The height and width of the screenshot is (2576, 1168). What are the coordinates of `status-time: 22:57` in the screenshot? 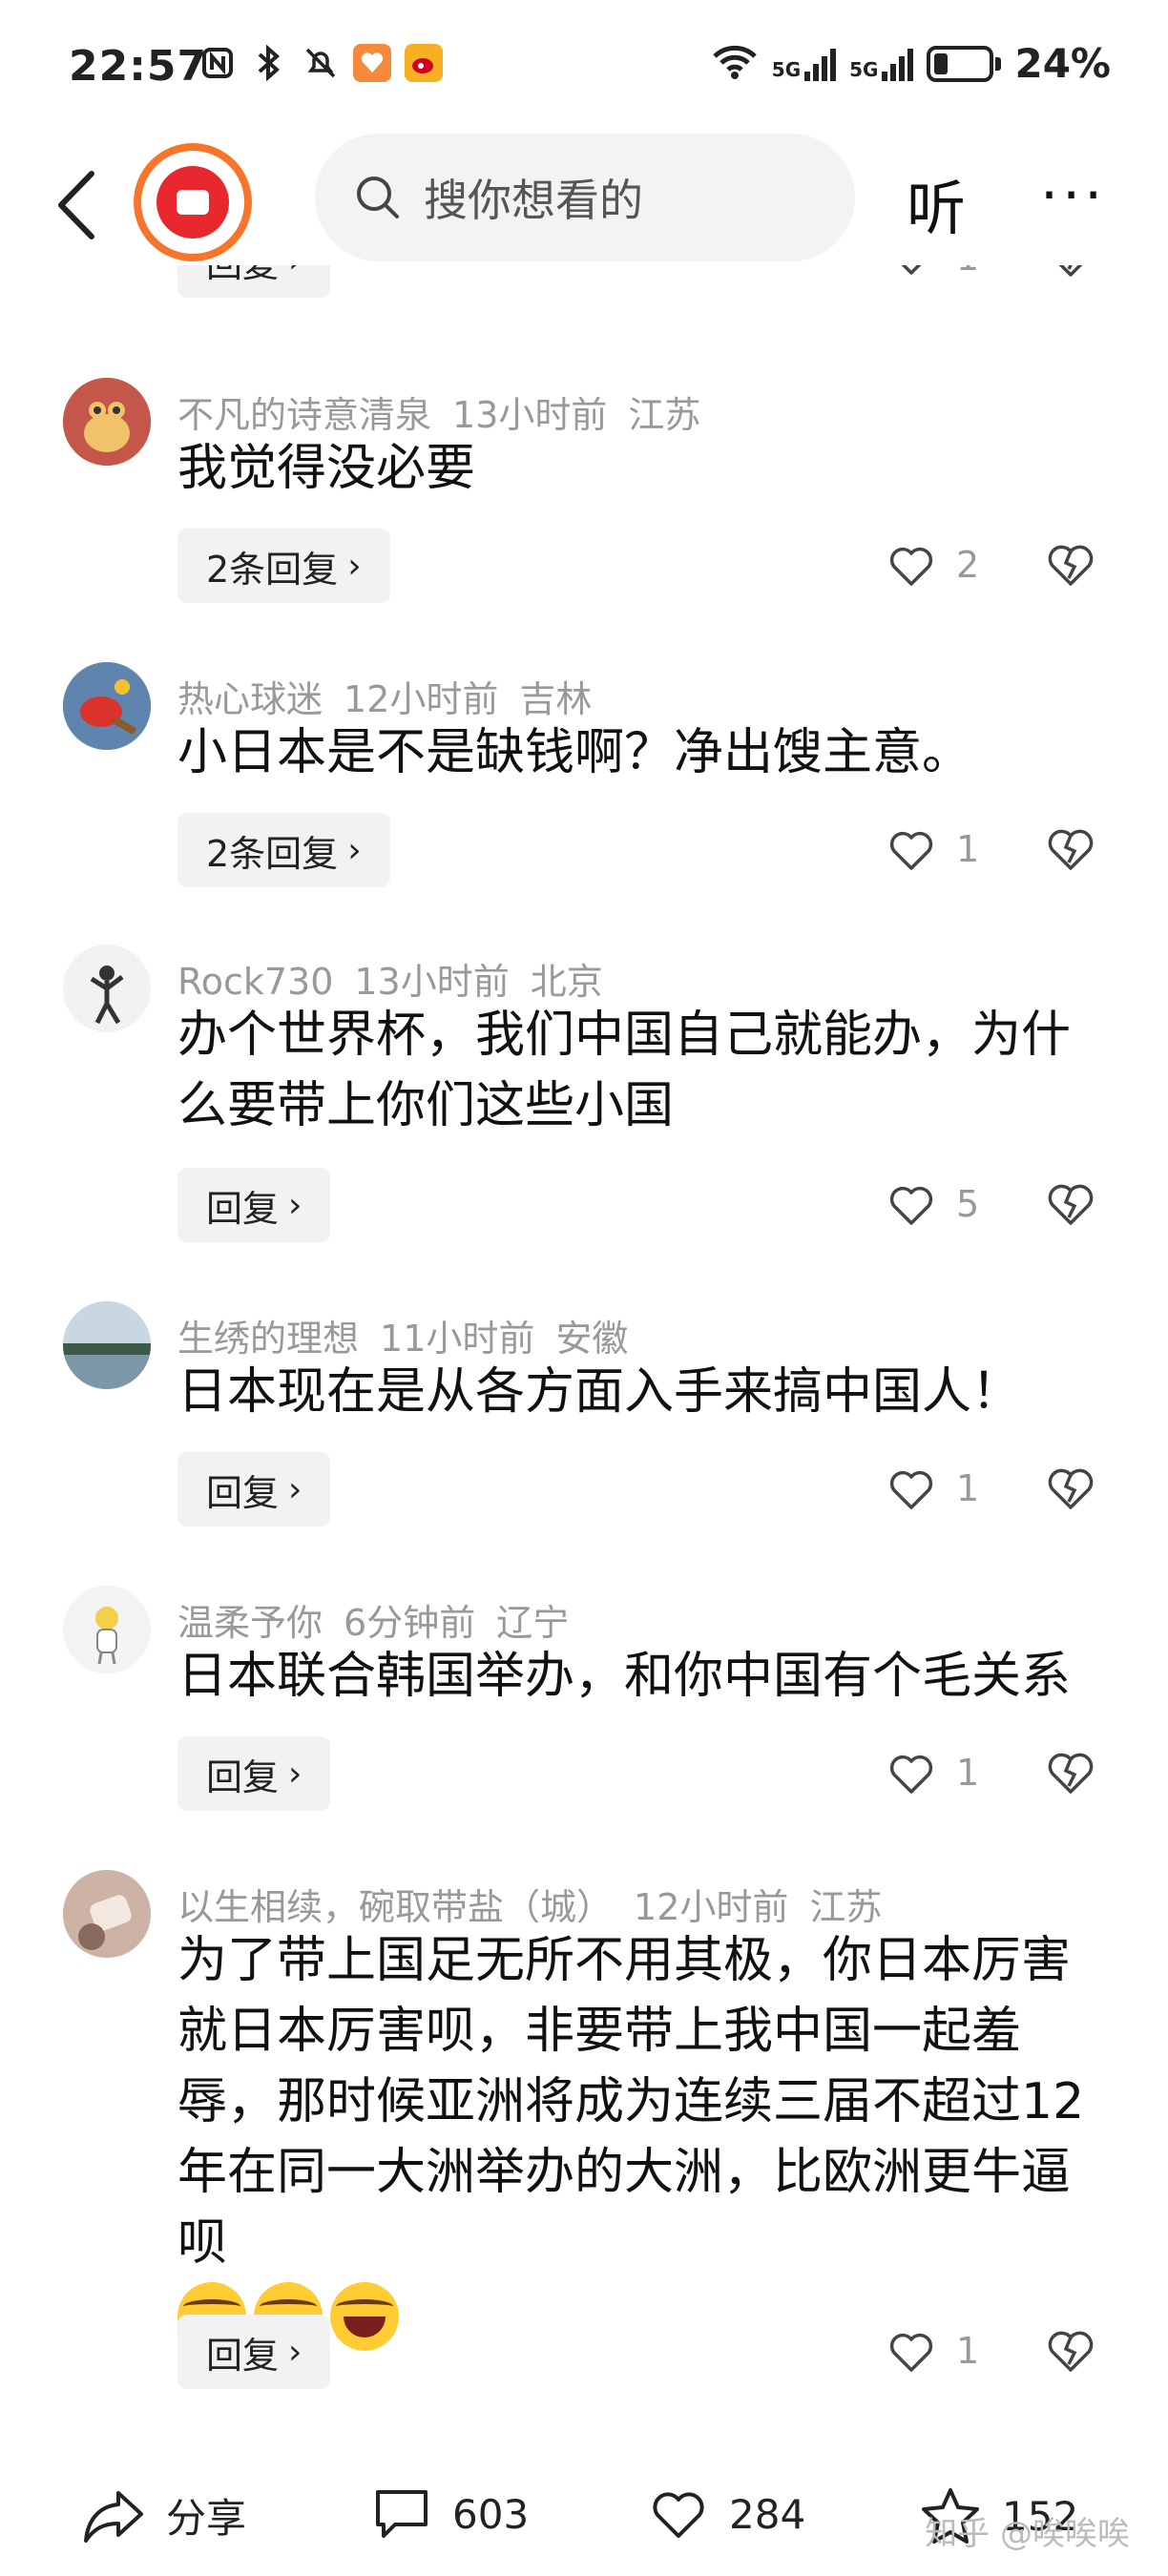 It's located at (138, 66).